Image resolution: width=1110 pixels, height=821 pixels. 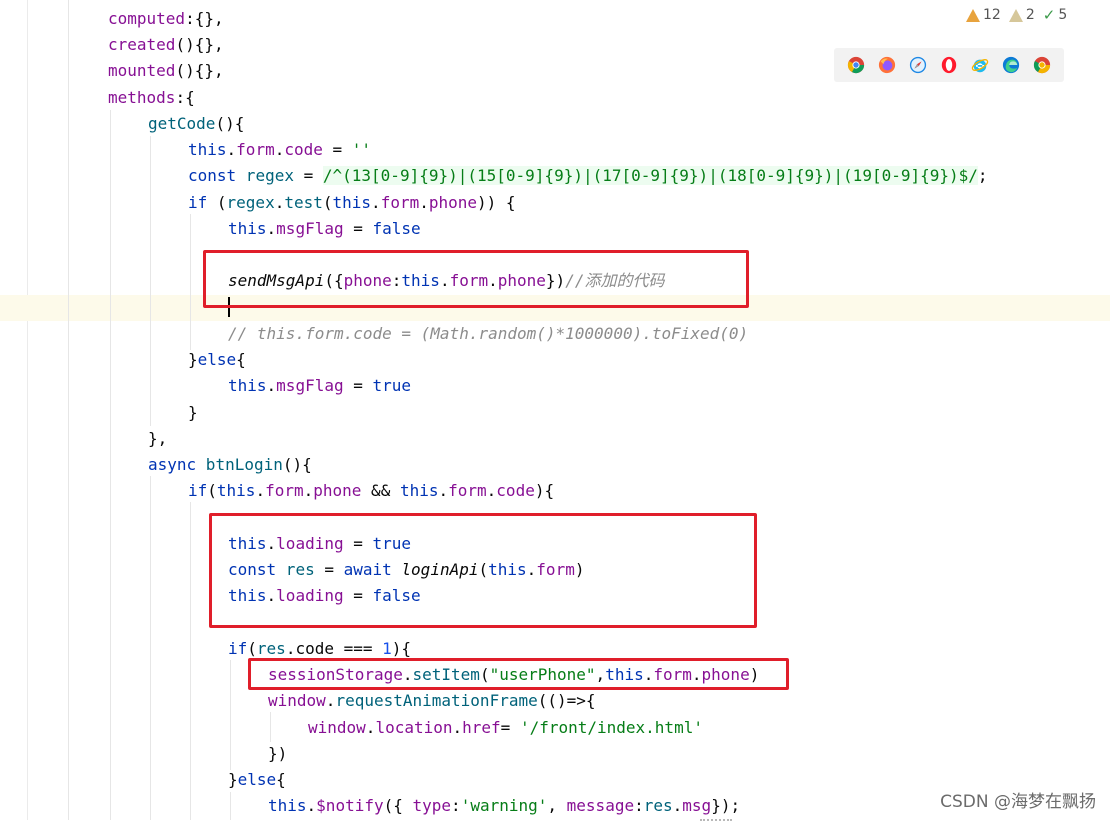 What do you see at coordinates (983, 15) in the screenshot?
I see `warnings-indicator: 12` at bounding box center [983, 15].